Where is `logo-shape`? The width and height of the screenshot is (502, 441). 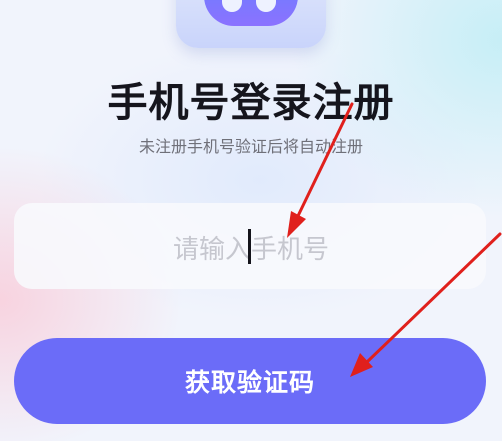
logo-shape is located at coordinates (251, 13).